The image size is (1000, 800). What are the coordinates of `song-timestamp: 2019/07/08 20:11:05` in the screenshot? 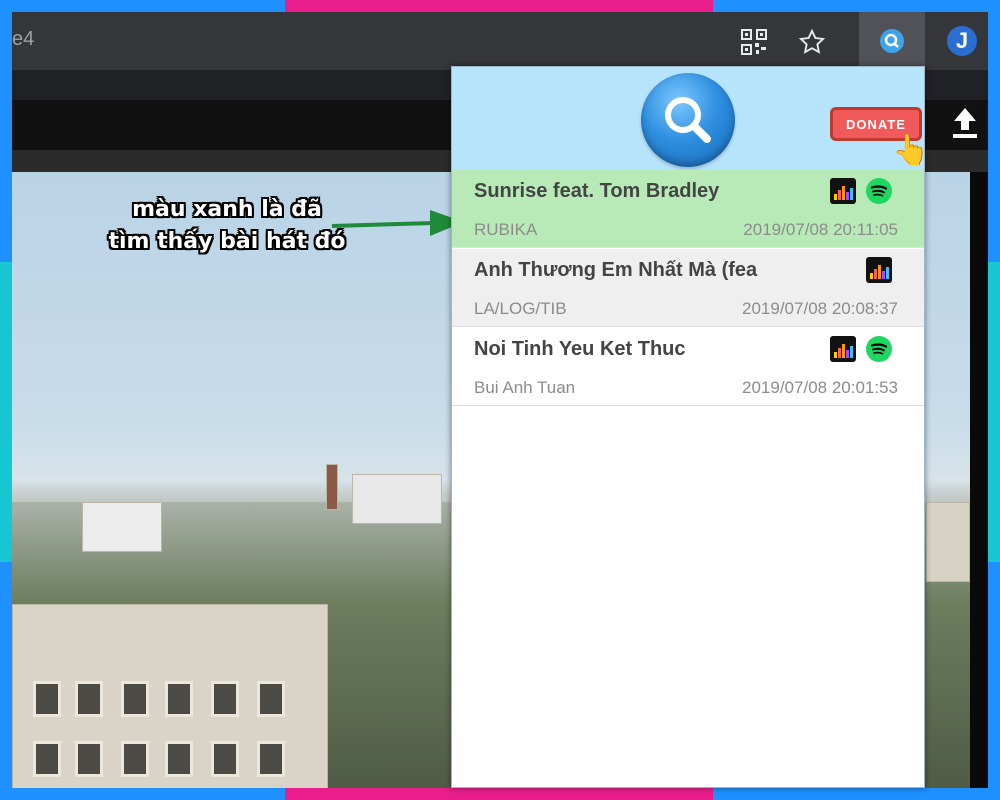 It's located at (820, 229).